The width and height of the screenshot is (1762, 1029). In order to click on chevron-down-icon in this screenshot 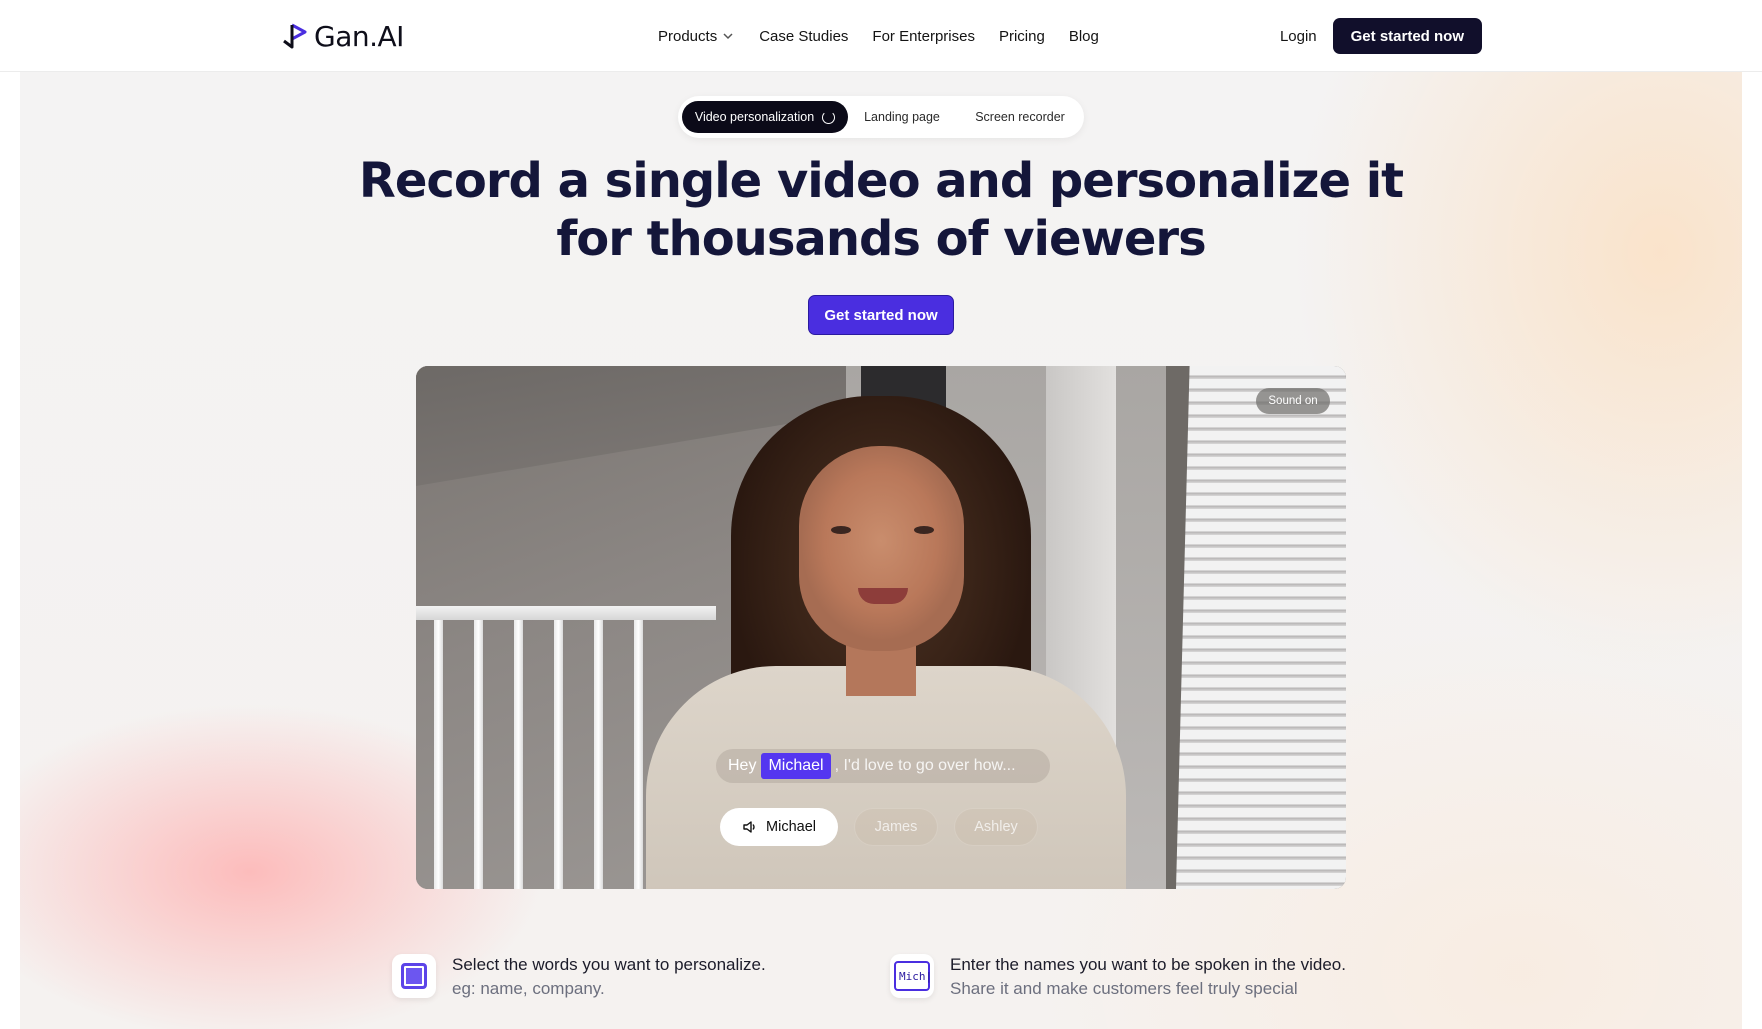, I will do `click(728, 36)`.